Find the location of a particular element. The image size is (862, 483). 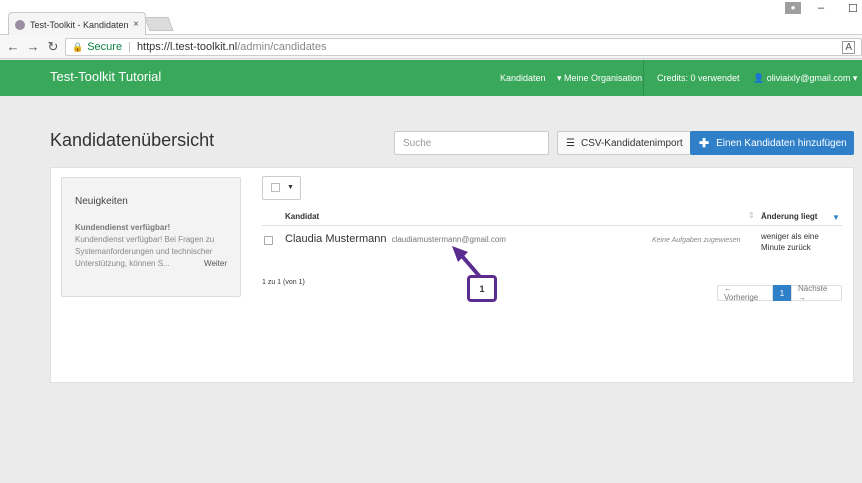

csv-import-button: ☰ CSV-Kandidatenimport is located at coordinates (624, 143).